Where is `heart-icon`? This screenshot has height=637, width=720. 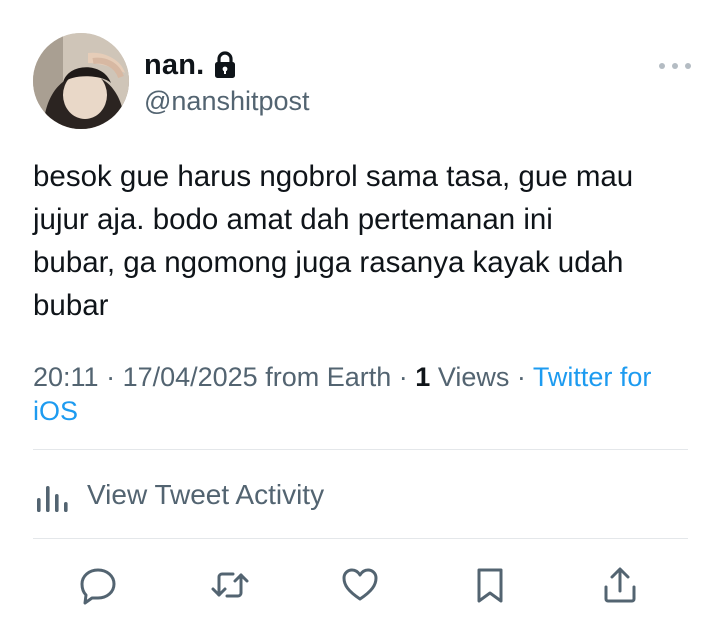
heart-icon is located at coordinates (360, 584).